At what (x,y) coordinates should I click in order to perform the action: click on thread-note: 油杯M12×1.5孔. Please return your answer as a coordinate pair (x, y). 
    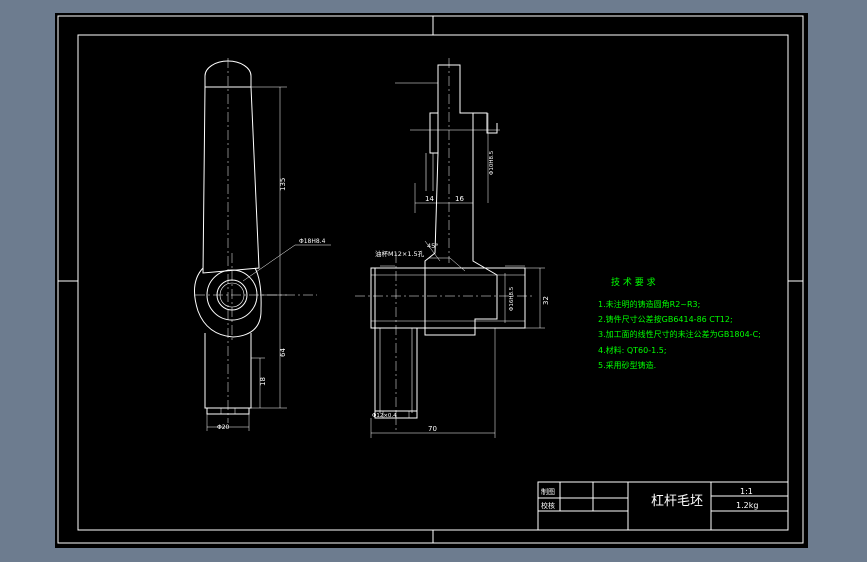
    Looking at the image, I should click on (400, 253).